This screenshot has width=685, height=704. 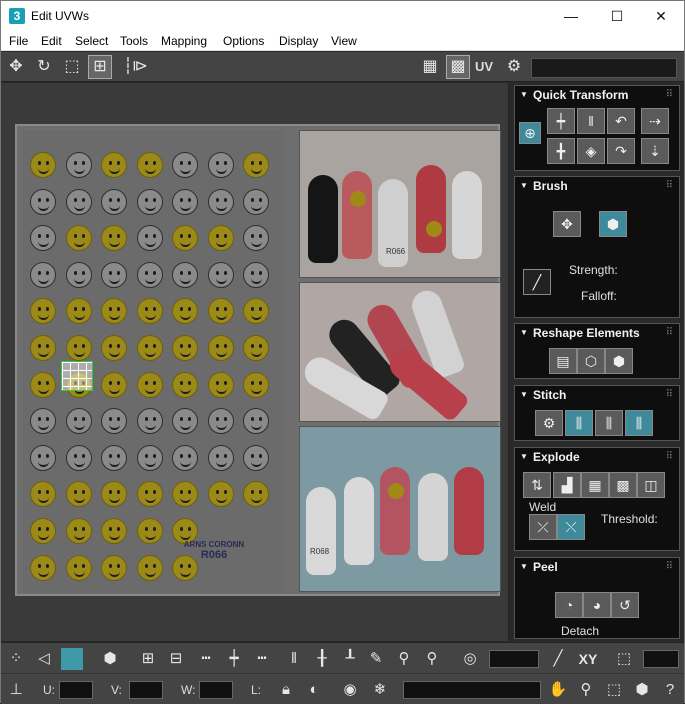 I want to click on rotate-cw-button: ↷, so click(x=621, y=151).